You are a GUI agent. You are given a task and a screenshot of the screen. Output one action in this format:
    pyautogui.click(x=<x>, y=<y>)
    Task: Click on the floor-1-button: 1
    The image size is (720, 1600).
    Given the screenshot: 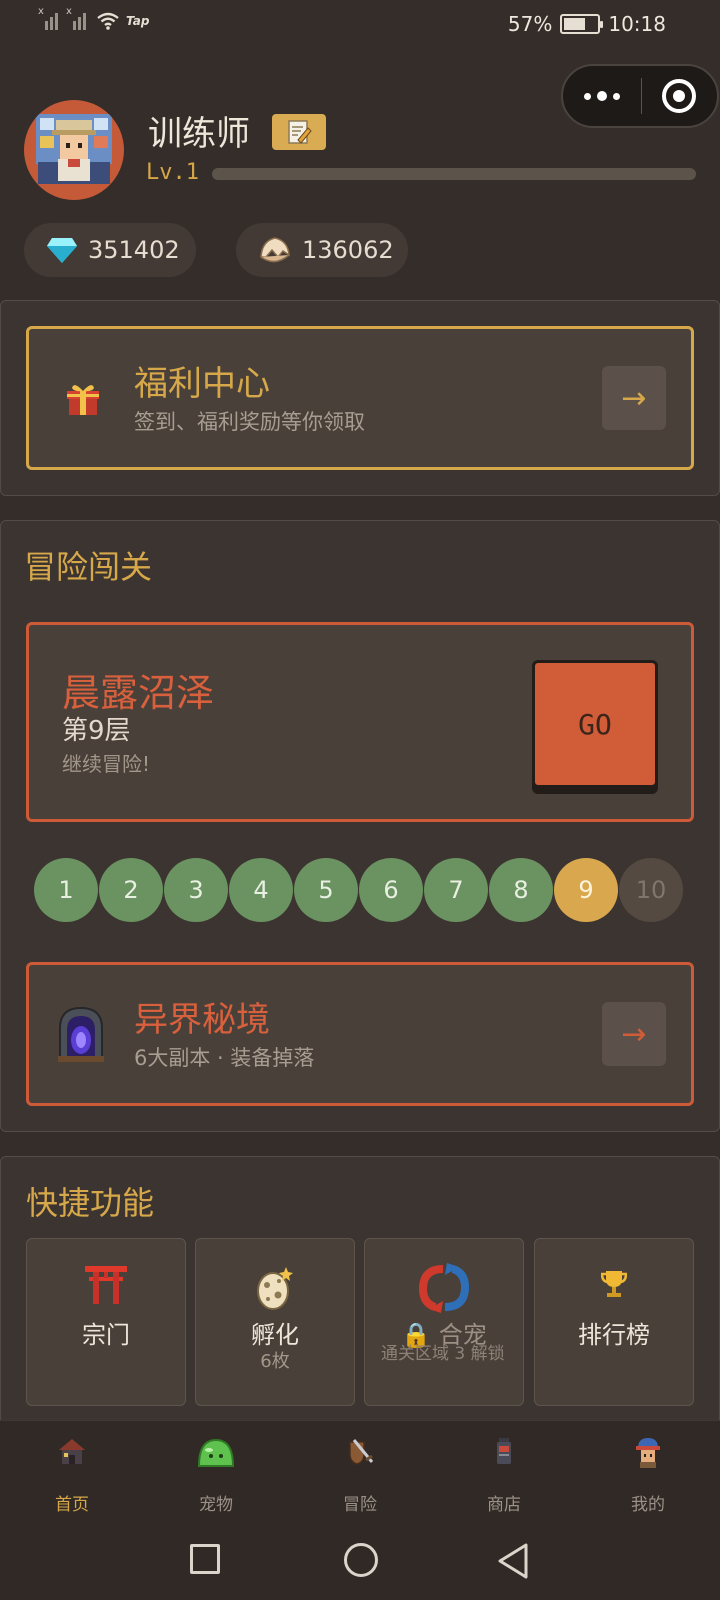 What is the action you would take?
    pyautogui.click(x=66, y=890)
    